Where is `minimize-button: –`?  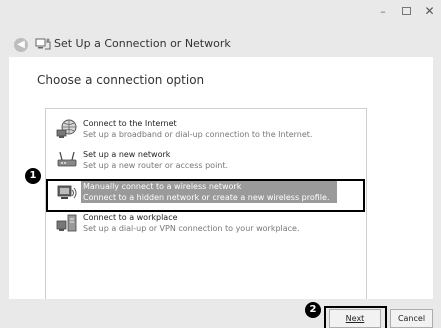
minimize-button: – is located at coordinates (383, 11).